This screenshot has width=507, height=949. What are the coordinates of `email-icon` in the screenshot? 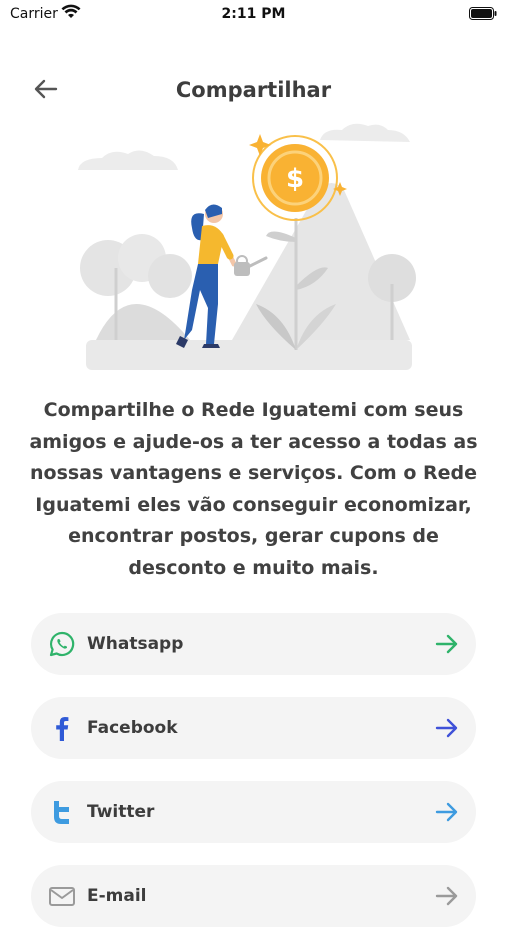 It's located at (62, 896).